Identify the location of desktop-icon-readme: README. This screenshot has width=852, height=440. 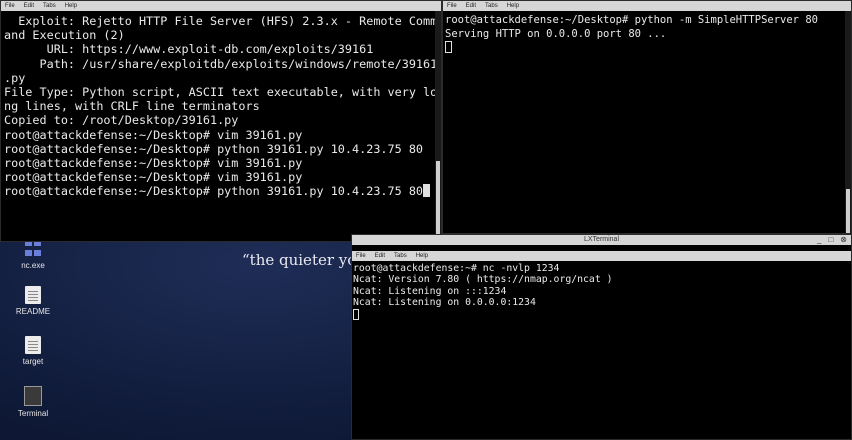
(33, 301).